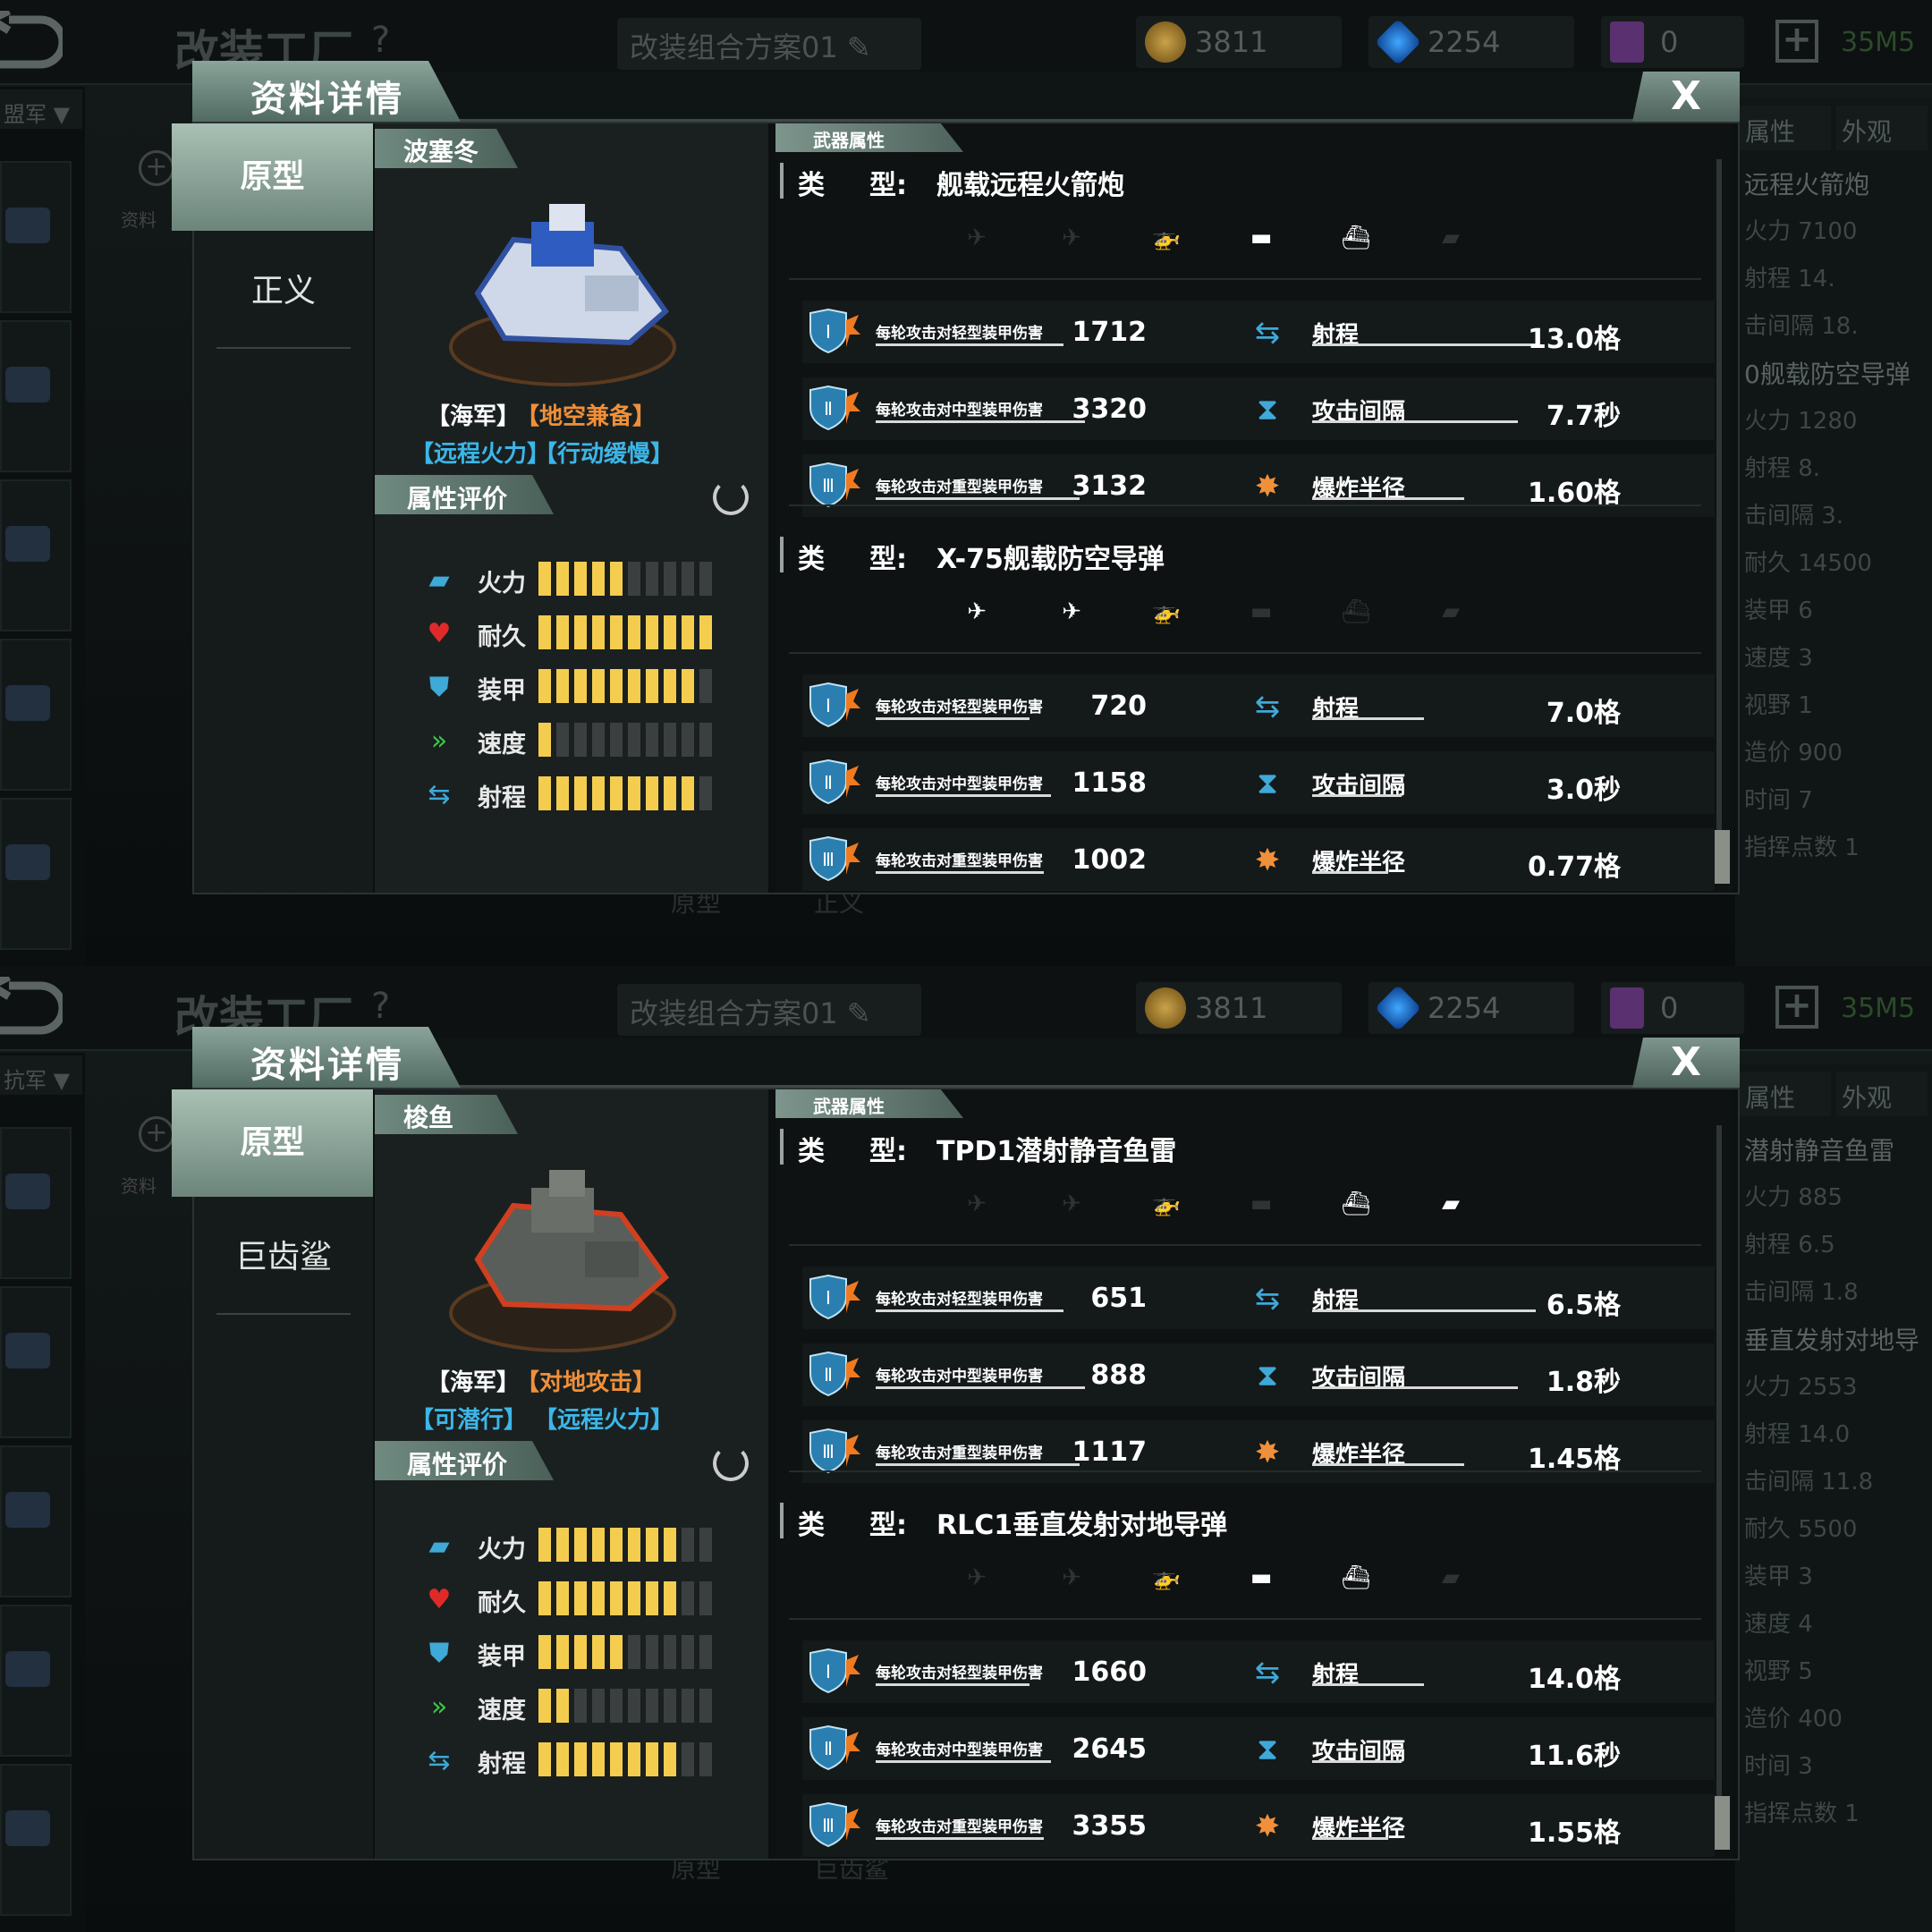  Describe the element at coordinates (1050, 559) in the screenshot. I see `weapon-name: X-75舰载防空导弹` at that location.